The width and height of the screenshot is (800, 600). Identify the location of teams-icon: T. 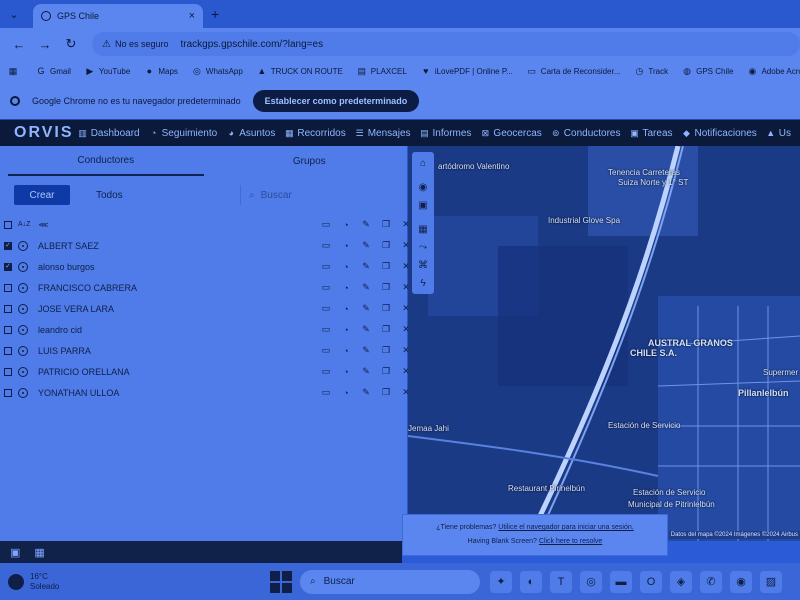
(561, 581).